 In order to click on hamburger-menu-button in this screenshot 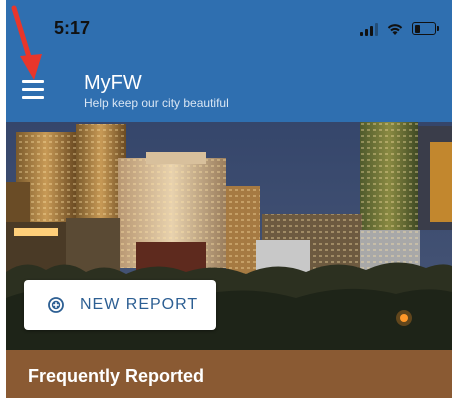, I will do `click(37, 89)`.